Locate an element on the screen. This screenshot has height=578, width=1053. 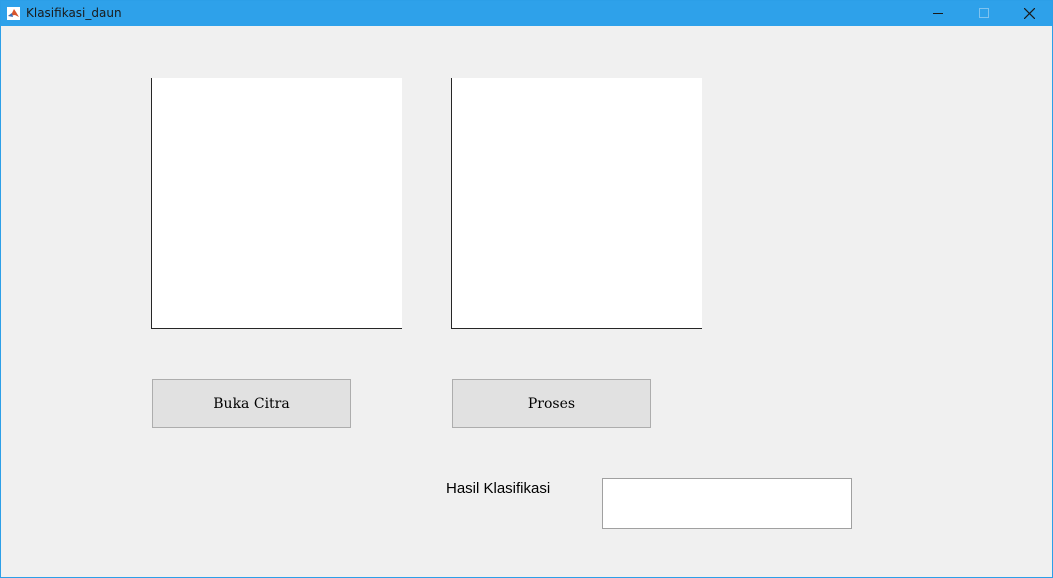
process-button: Proses is located at coordinates (551, 403).